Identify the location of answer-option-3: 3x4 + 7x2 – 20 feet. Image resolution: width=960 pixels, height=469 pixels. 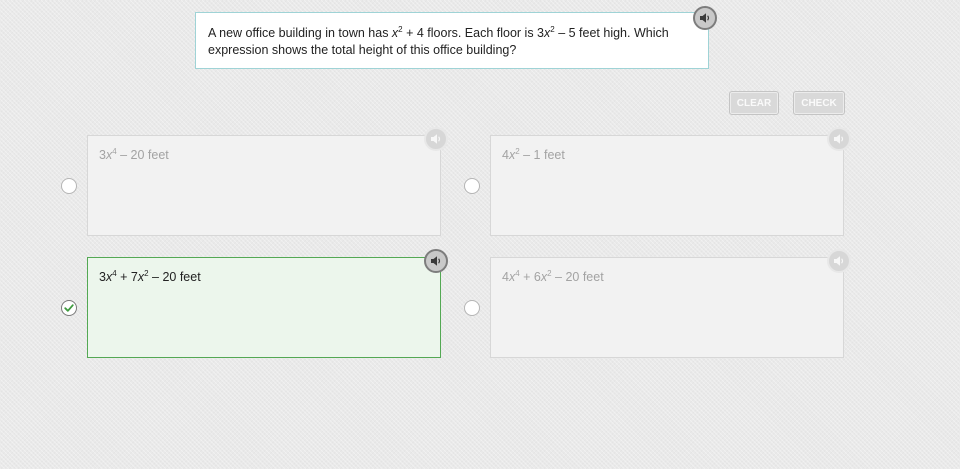
(264, 307).